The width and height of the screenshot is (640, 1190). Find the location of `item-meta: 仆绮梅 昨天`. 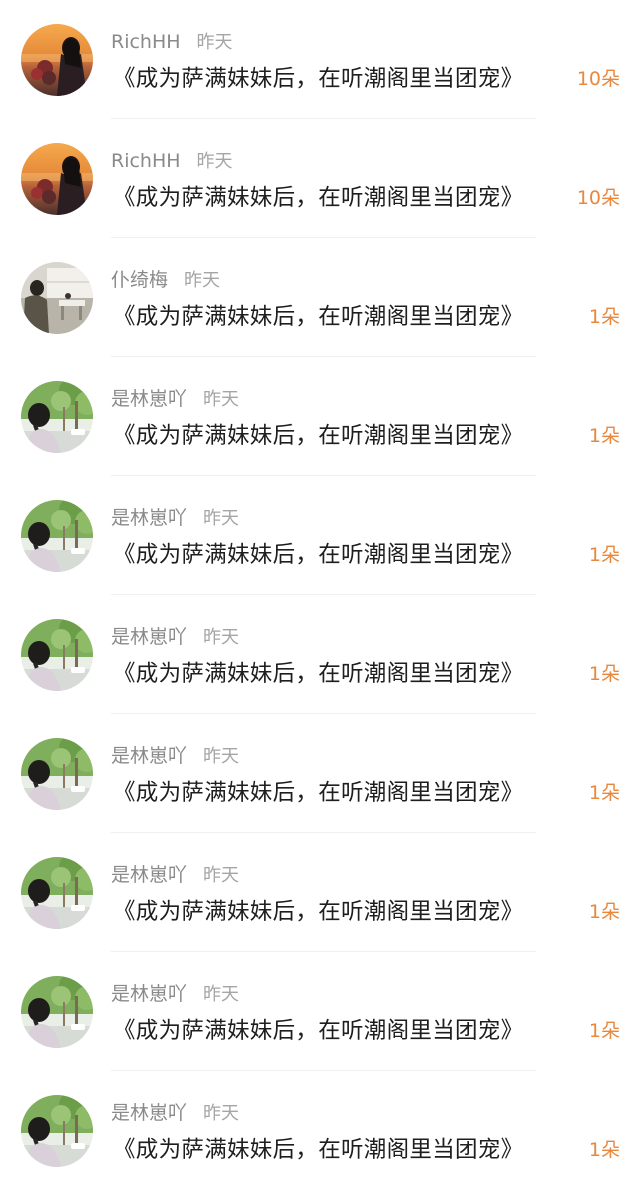

item-meta: 仆绮梅 昨天 is located at coordinates (165, 280).